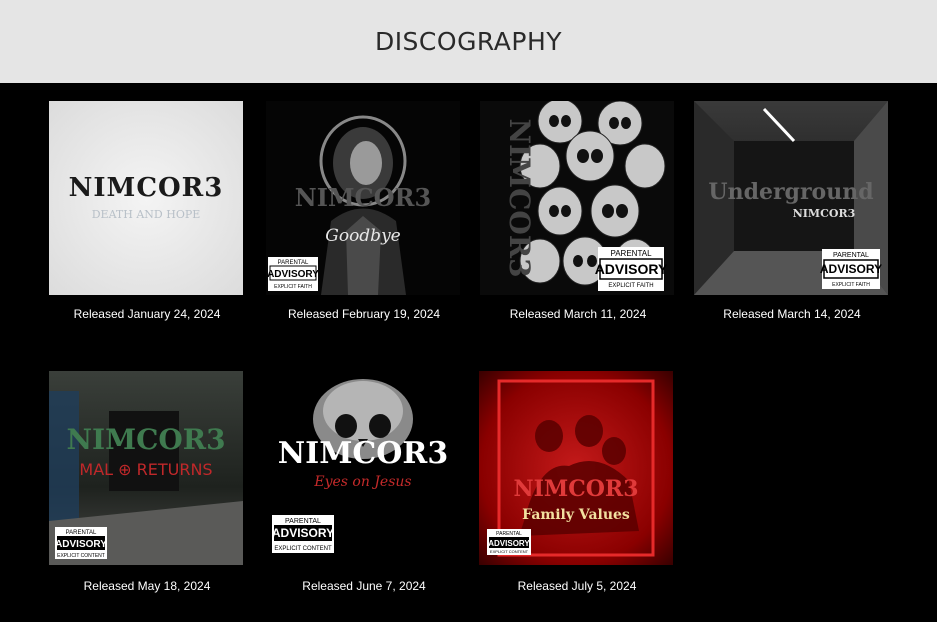 Image resolution: width=937 pixels, height=622 pixels. I want to click on album-subtitle-text: Family Values, so click(576, 515).